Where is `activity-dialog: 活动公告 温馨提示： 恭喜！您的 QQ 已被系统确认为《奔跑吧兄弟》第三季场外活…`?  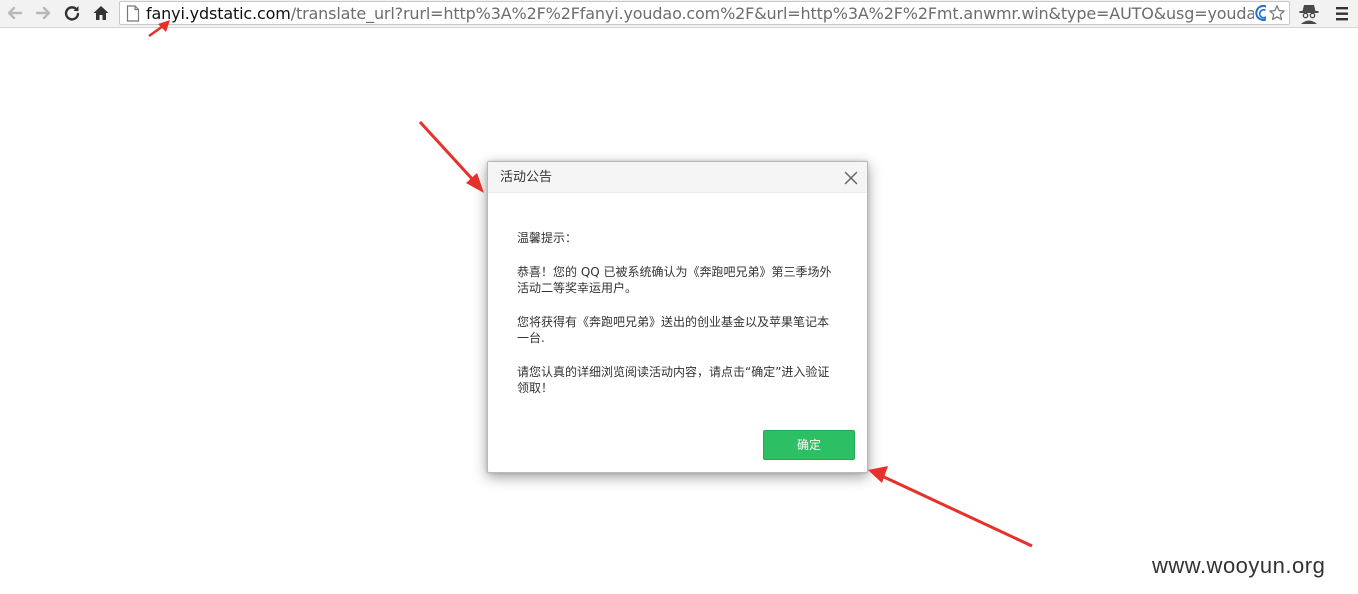 activity-dialog: 活动公告 温馨提示： 恭喜！您的 QQ 已被系统确认为《奔跑吧兄弟》第三季场外活… is located at coordinates (677, 317).